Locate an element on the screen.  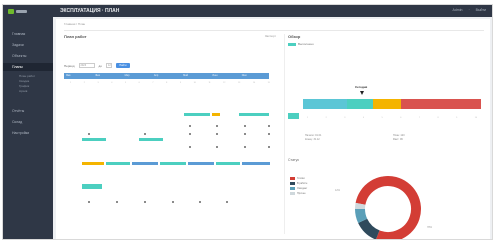
timeline-month: Июн is located at coordinates (224, 76).